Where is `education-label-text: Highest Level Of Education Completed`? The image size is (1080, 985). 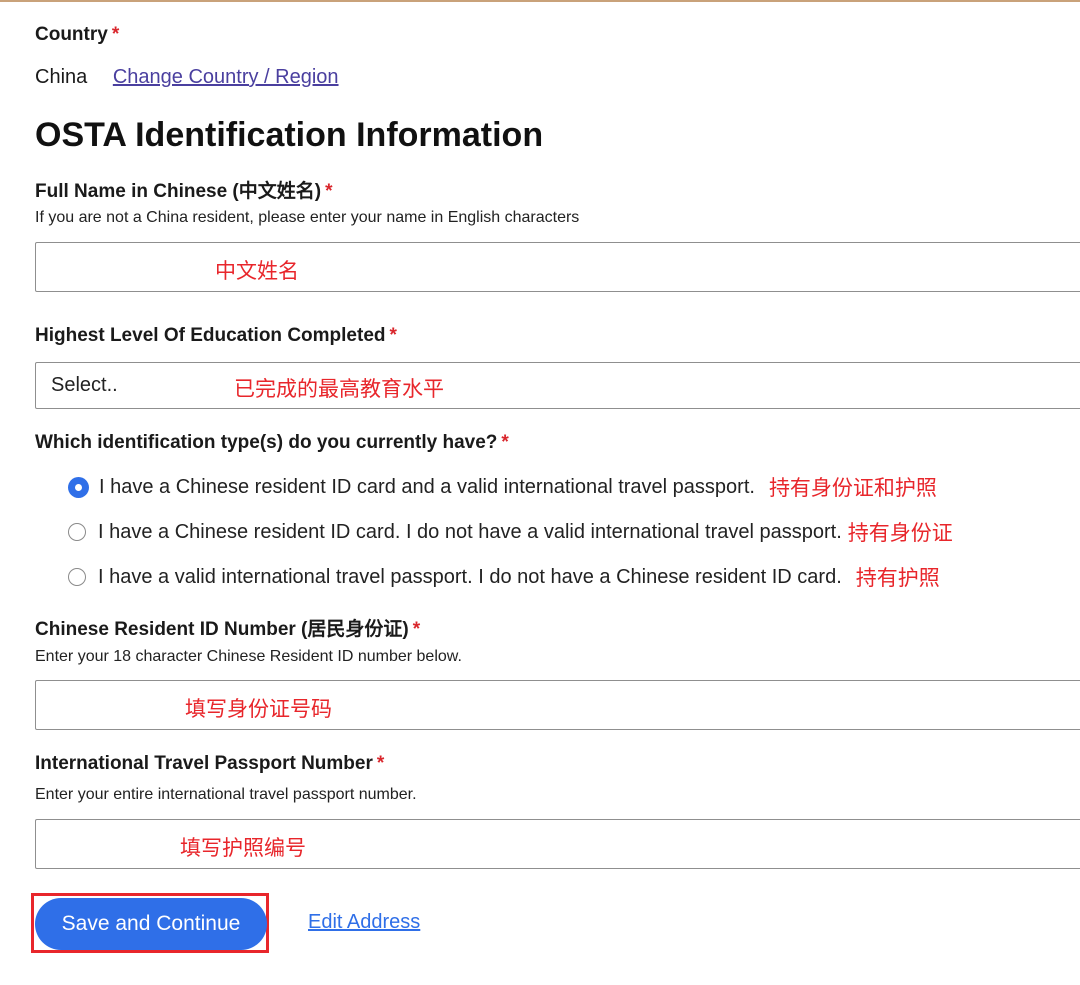 education-label-text: Highest Level Of Education Completed is located at coordinates (210, 335).